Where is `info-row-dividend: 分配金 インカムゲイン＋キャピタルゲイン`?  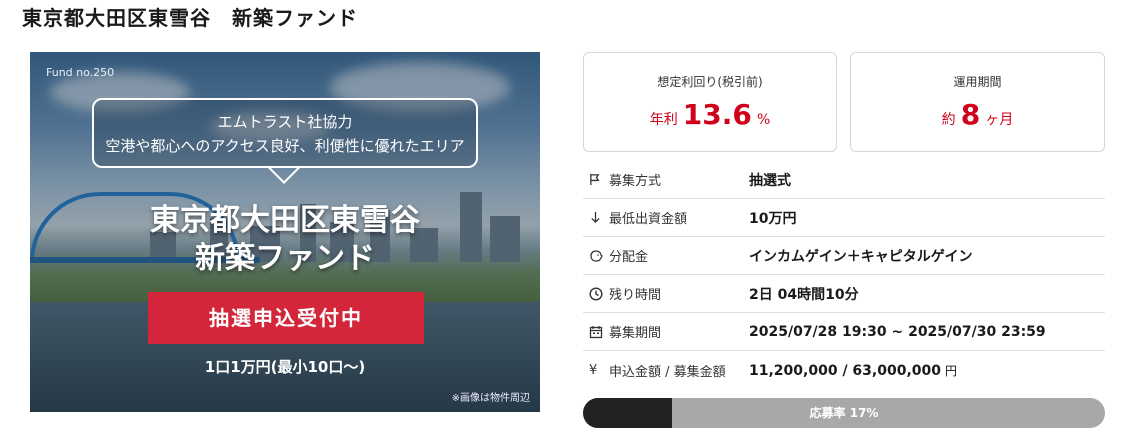
info-row-dividend: 分配金 インカムゲイン＋キャピタルゲイン is located at coordinates (844, 256).